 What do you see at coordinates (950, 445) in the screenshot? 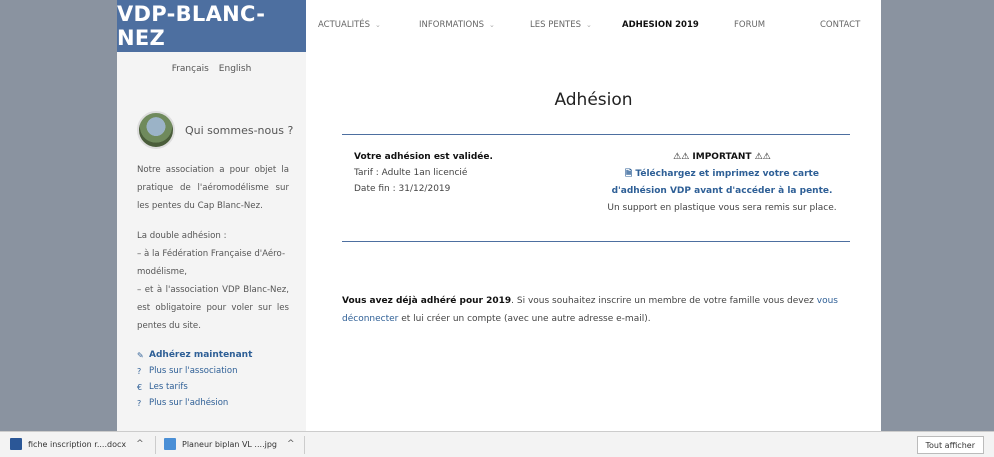
I see `show-all-button: Tout afficher` at bounding box center [950, 445].